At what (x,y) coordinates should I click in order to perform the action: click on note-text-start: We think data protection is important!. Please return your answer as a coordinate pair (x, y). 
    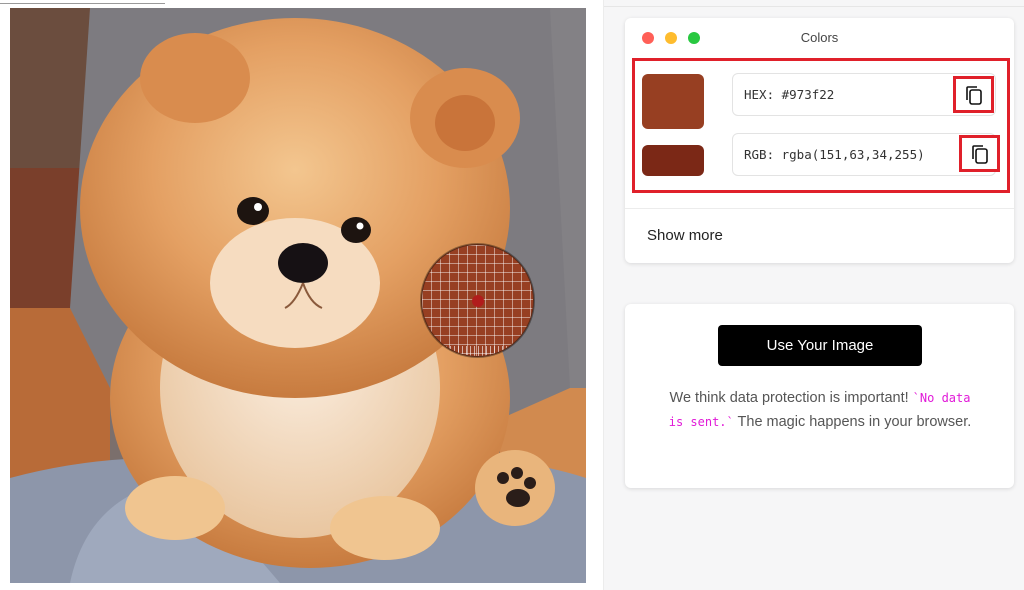
    Looking at the image, I should click on (791, 398).